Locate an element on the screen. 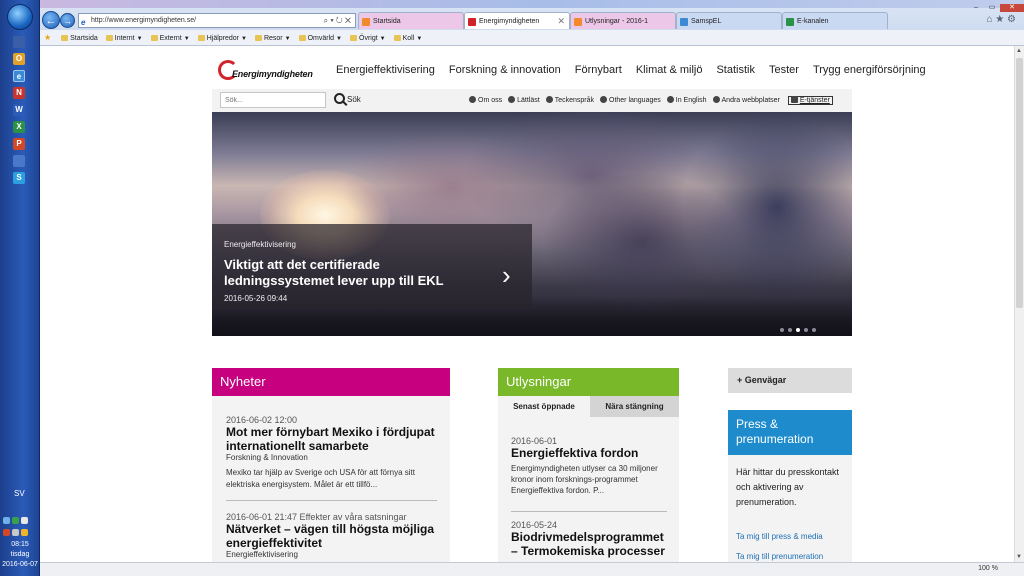 The image size is (1024, 576). call-title: Energieffektiva fordon is located at coordinates (591, 453).